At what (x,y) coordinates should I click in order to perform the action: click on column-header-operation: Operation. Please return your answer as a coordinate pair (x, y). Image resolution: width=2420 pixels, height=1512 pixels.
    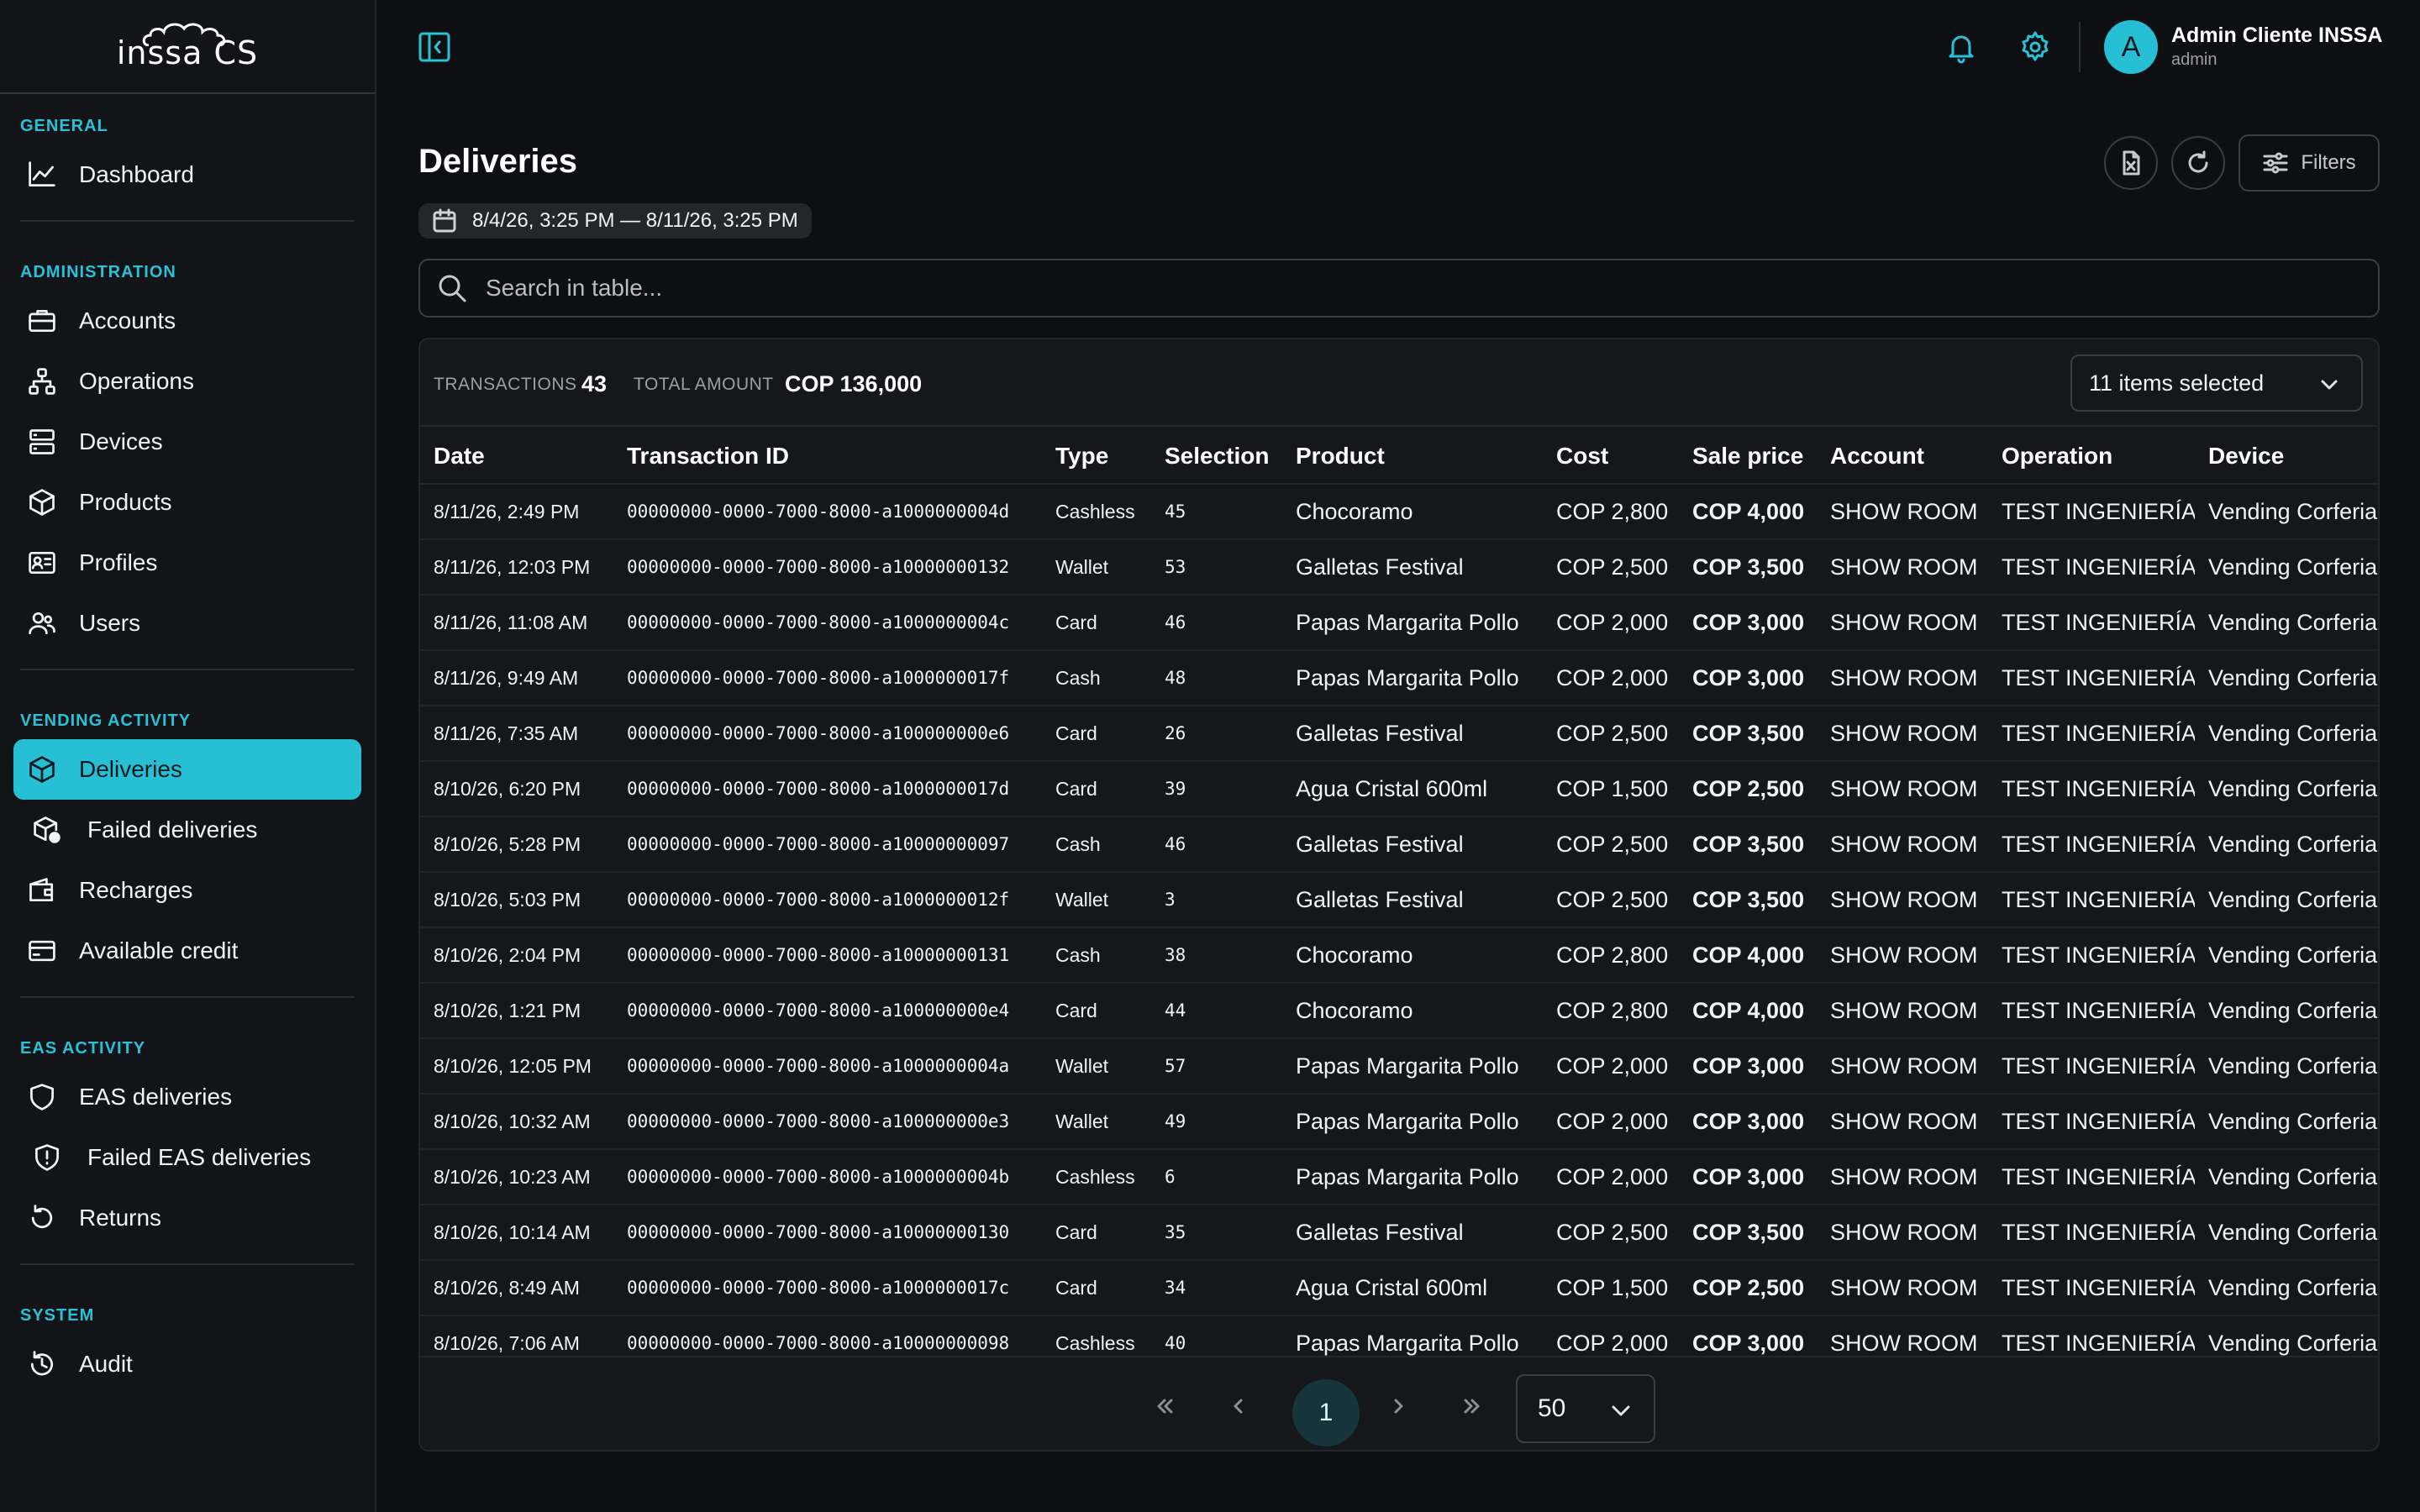
    Looking at the image, I should click on (2091, 456).